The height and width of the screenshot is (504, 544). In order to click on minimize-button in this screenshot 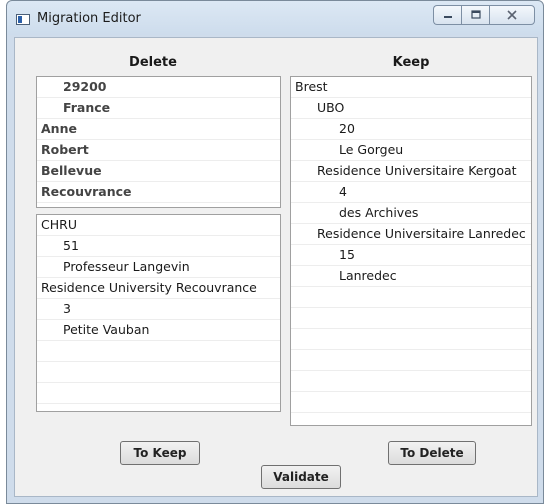, I will do `click(447, 15)`.